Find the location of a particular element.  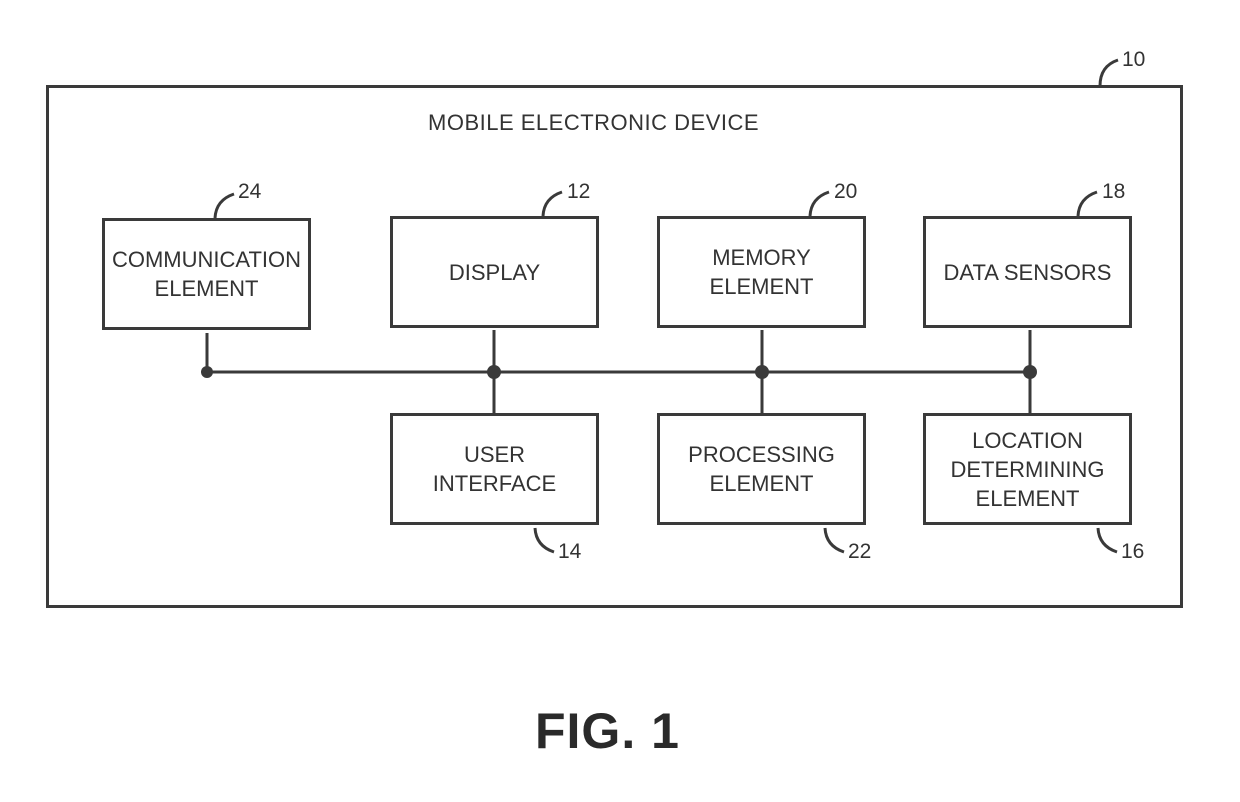

block-label: PROCESSING ELEMENT is located at coordinates (761, 469).